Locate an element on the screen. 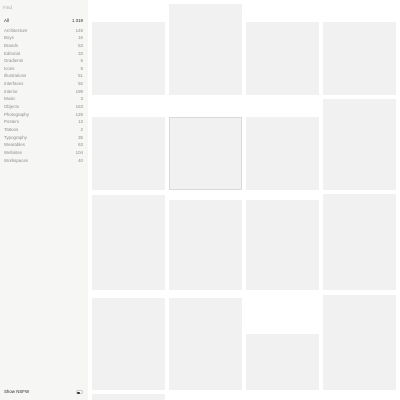 This screenshot has height=400, width=400. toggle-knob is located at coordinates (78, 393).